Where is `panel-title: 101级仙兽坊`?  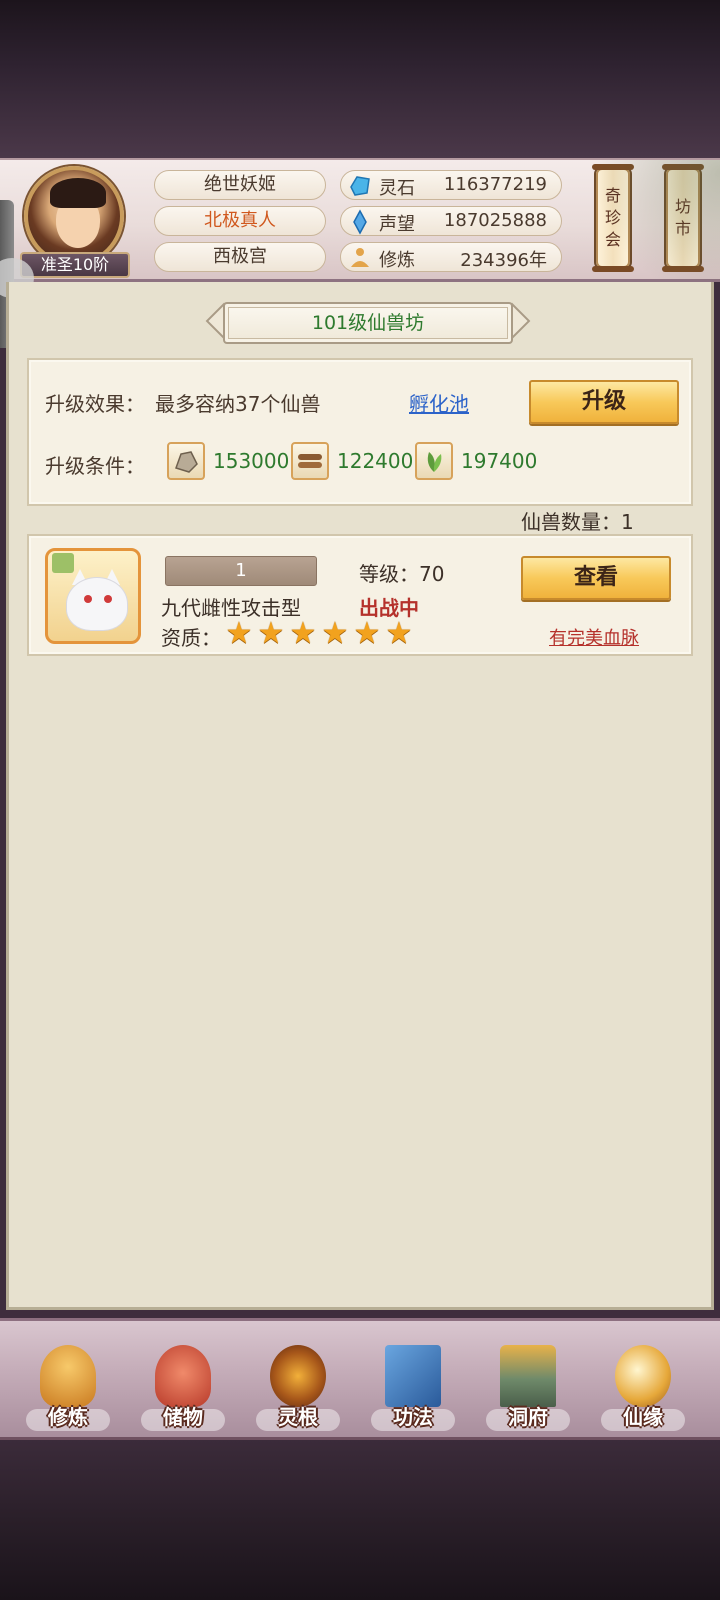 panel-title: 101级仙兽坊 is located at coordinates (368, 323).